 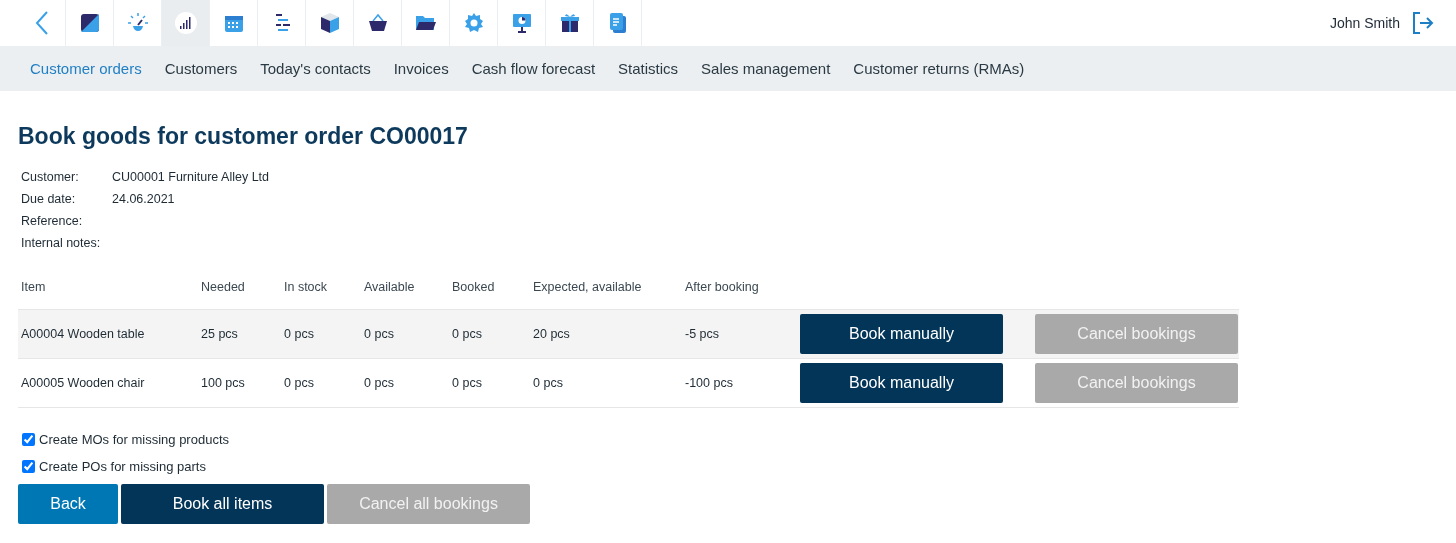 What do you see at coordinates (134, 439) in the screenshot?
I see `checkbox-label: Create MOs for missing products` at bounding box center [134, 439].